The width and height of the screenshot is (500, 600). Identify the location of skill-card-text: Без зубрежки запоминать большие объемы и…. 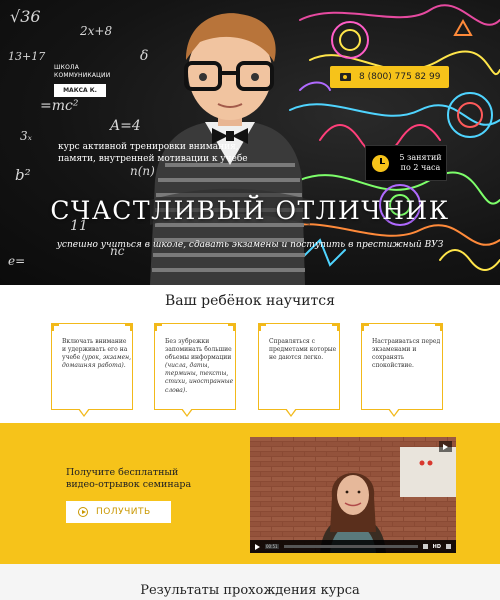
(198, 350).